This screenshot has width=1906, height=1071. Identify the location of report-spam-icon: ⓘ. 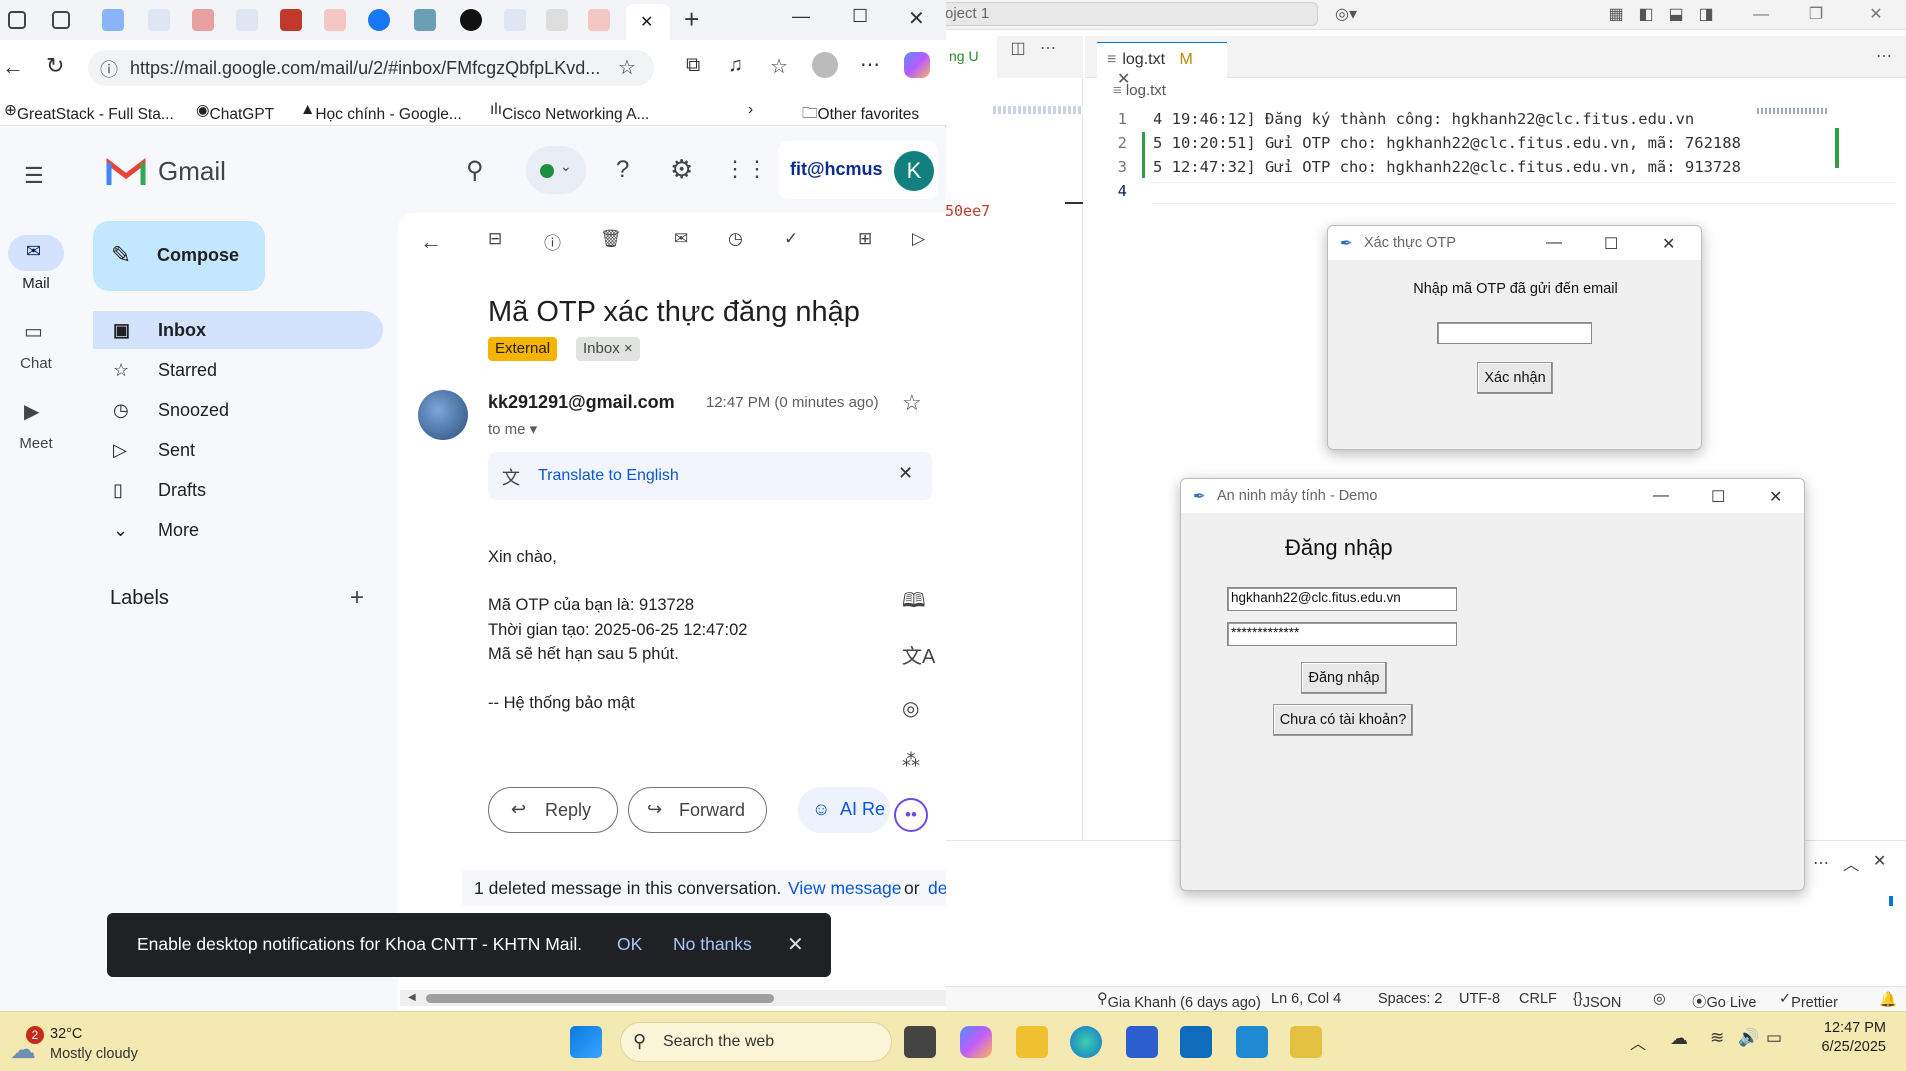
(556, 241).